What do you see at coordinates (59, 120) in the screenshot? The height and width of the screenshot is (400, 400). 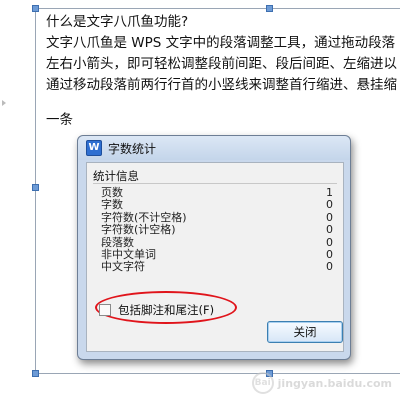 I see `doc-line: 一条` at bounding box center [59, 120].